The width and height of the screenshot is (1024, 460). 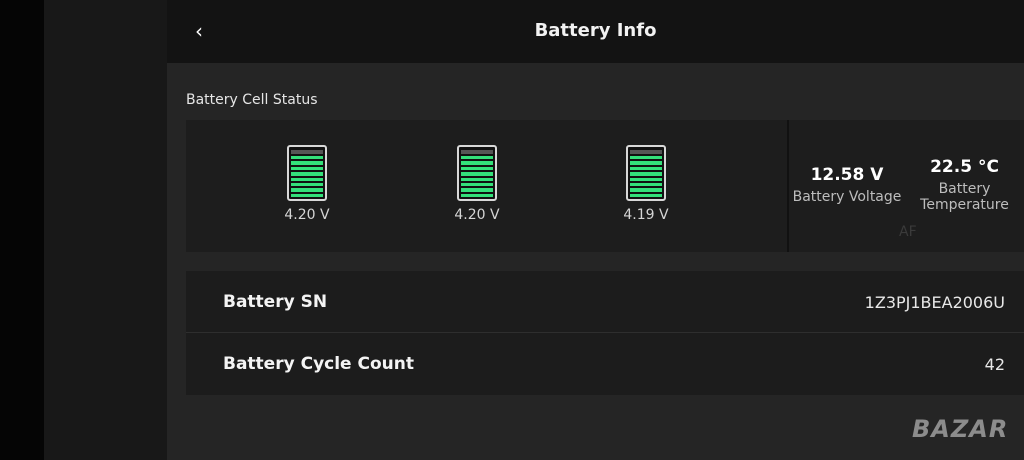 I want to click on battery-voltage-label: Battery Voltage, so click(x=847, y=197).